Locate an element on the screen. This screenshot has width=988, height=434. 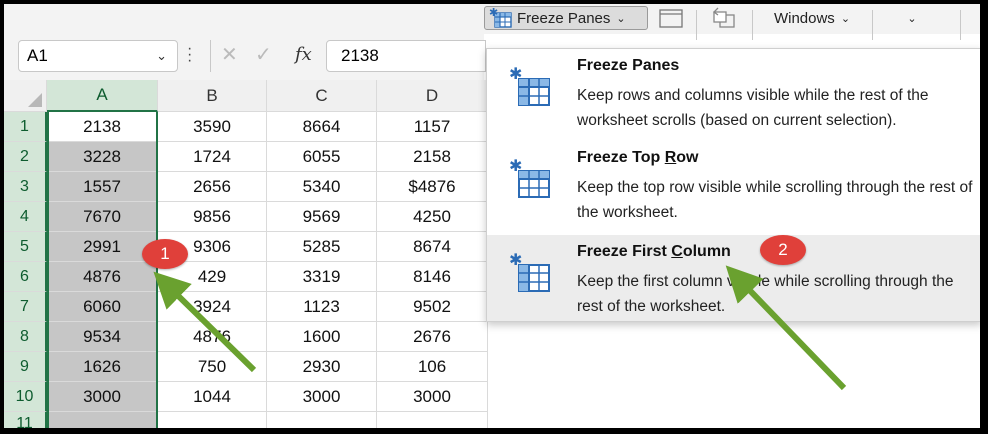
row-header-3: 3 is located at coordinates (25, 187).